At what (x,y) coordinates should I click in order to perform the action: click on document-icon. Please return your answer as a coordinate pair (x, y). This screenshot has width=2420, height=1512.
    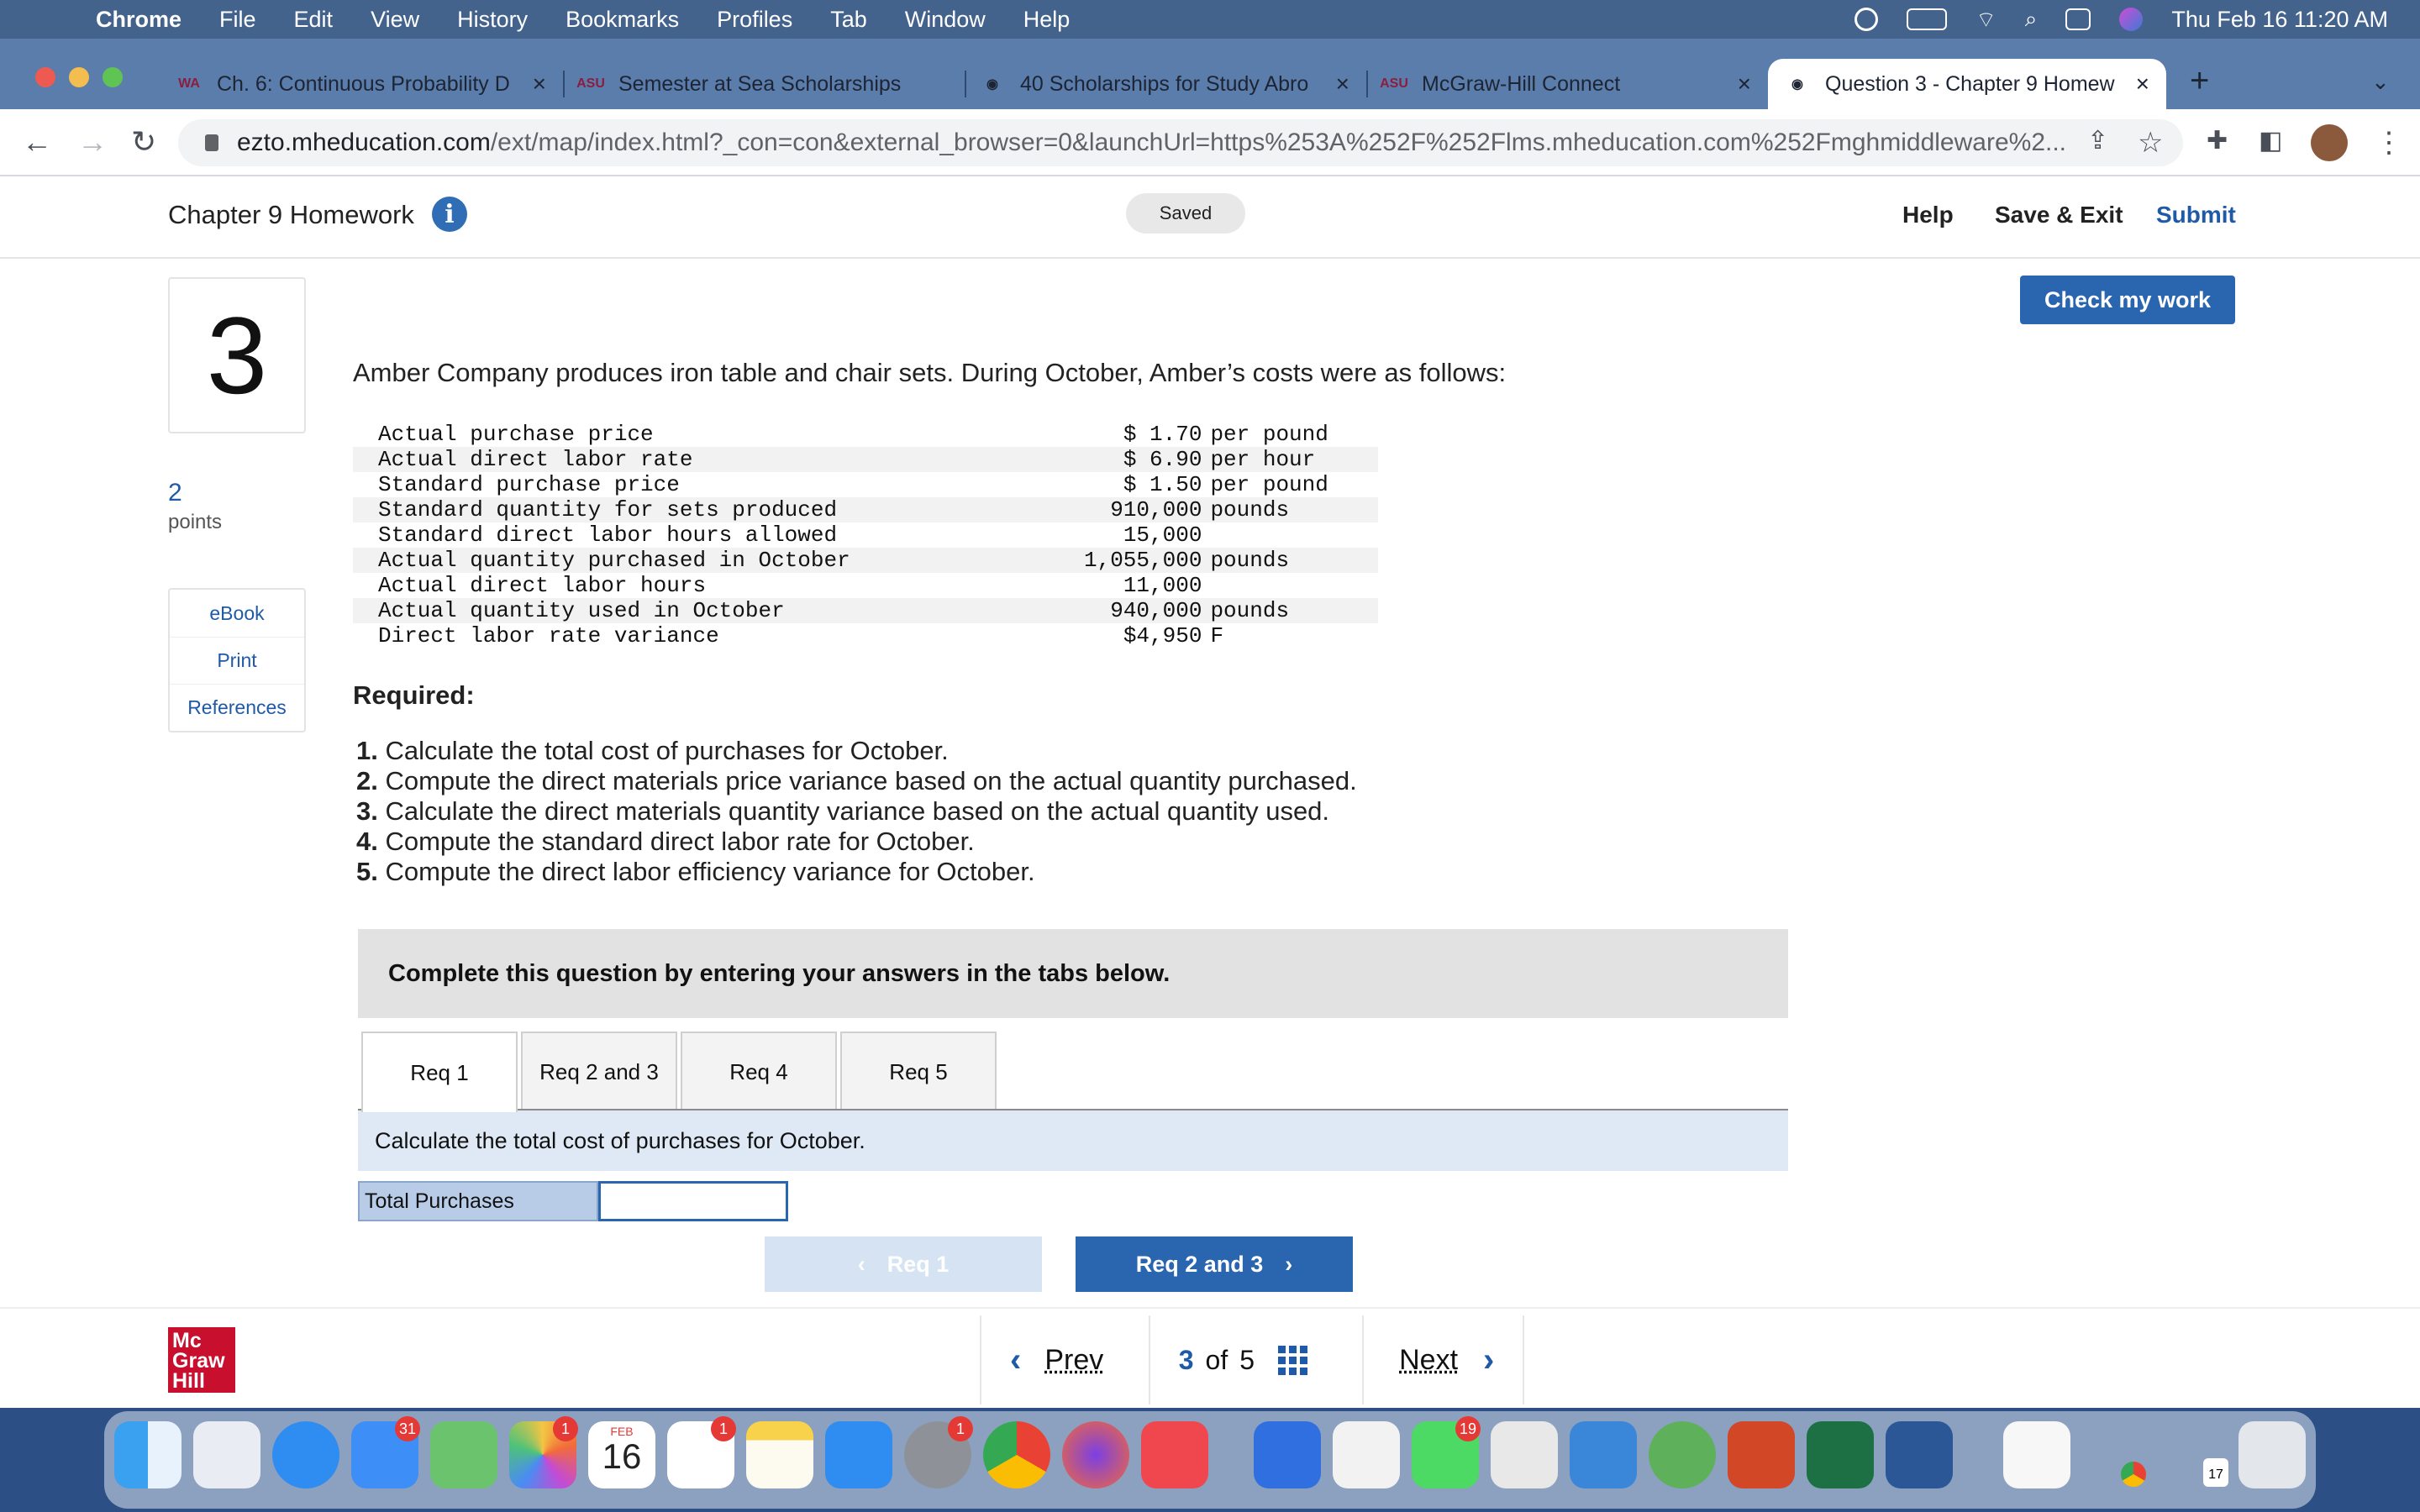
    Looking at the image, I should click on (2037, 1454).